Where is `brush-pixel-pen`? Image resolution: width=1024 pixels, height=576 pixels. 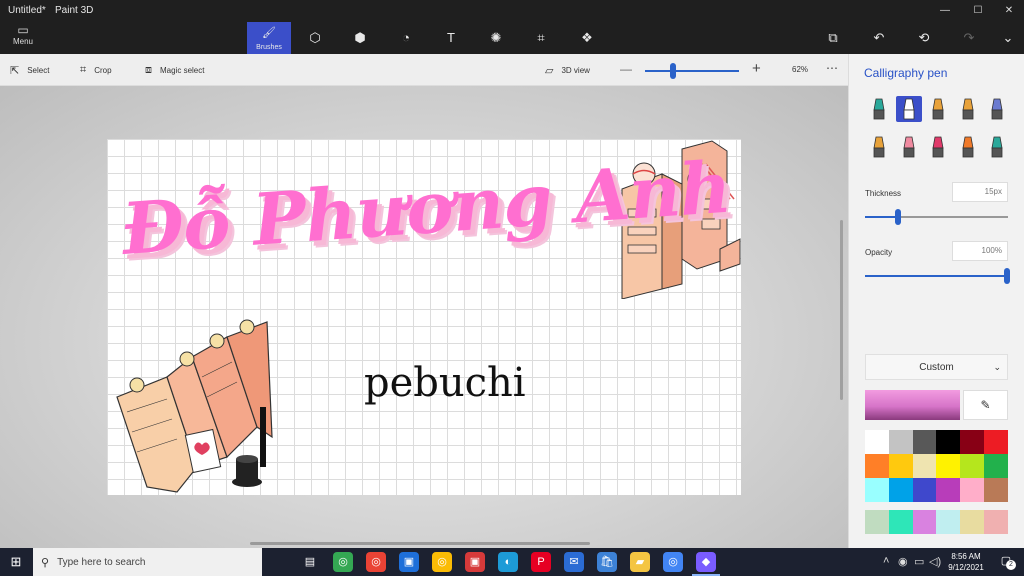
brush-pixel-pen is located at coordinates (997, 109).